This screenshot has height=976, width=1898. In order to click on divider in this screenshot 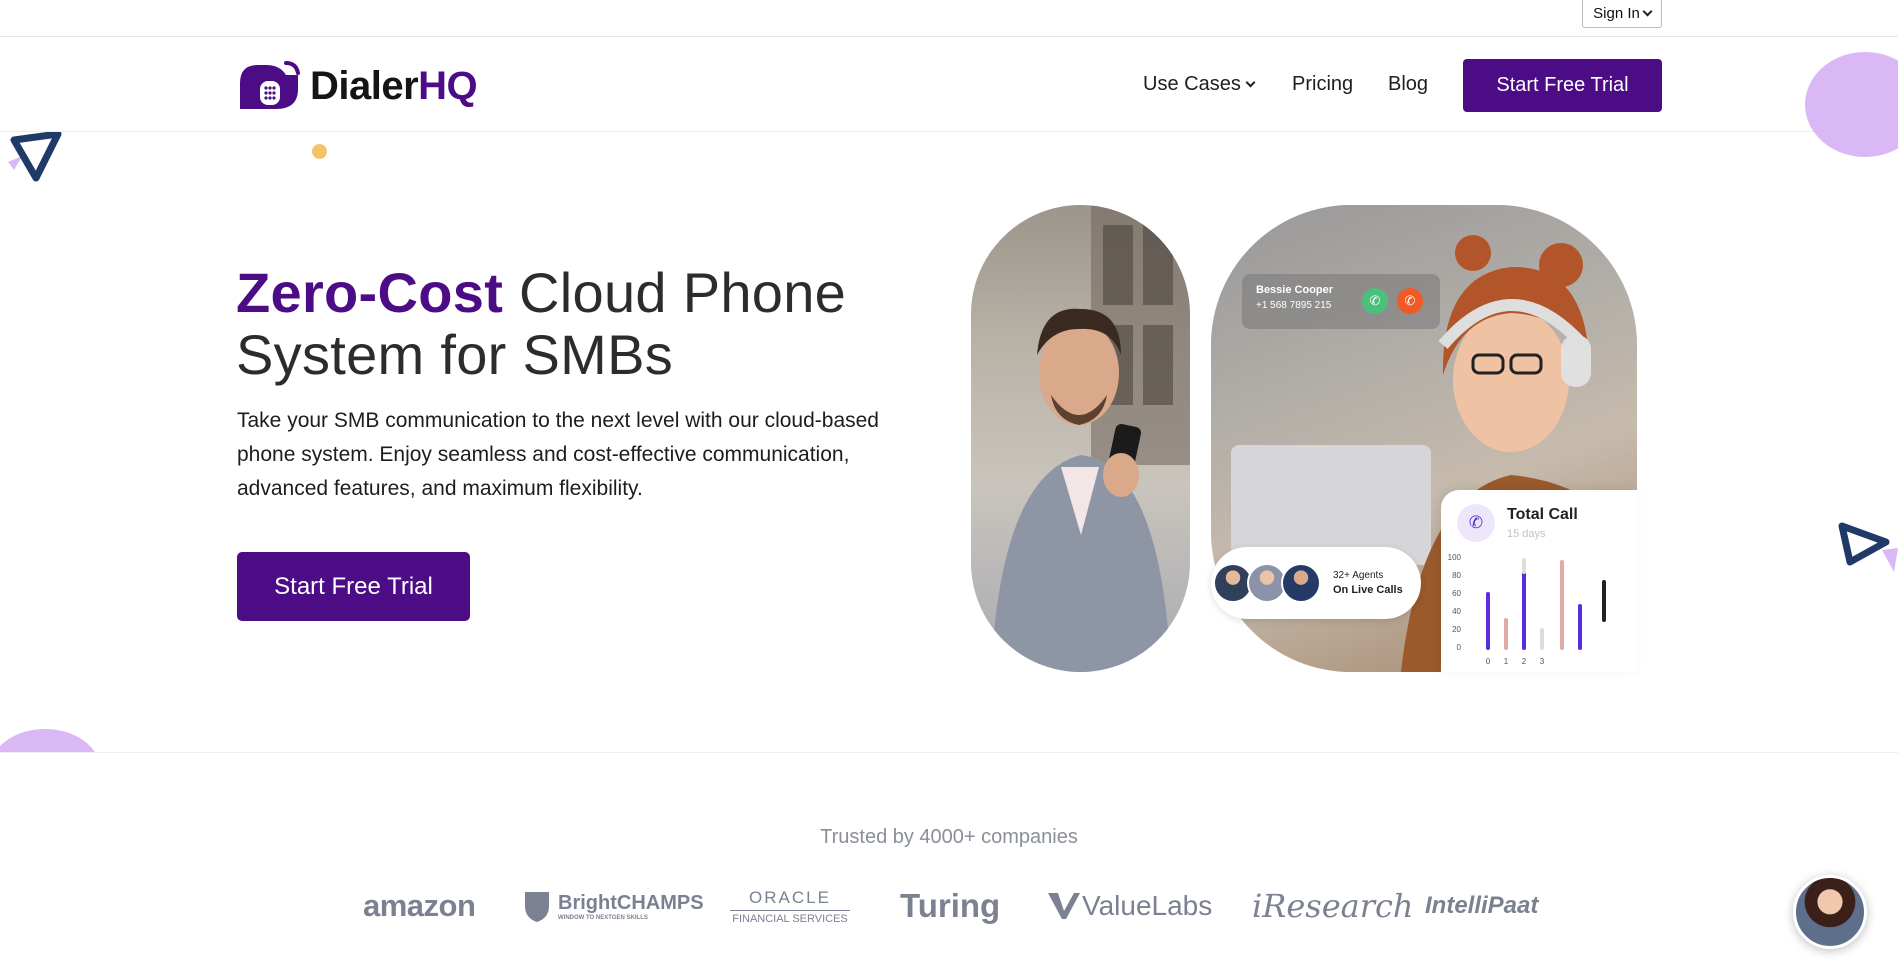, I will do `click(790, 910)`.